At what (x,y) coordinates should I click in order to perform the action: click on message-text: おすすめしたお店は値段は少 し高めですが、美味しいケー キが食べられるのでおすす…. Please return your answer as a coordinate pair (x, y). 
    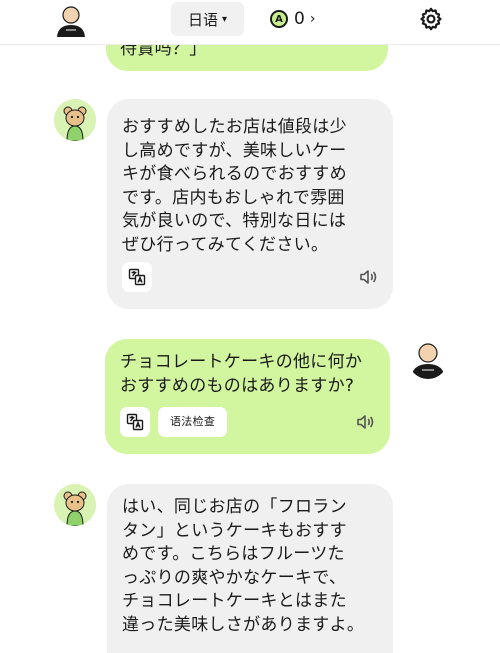
    Looking at the image, I should click on (234, 186).